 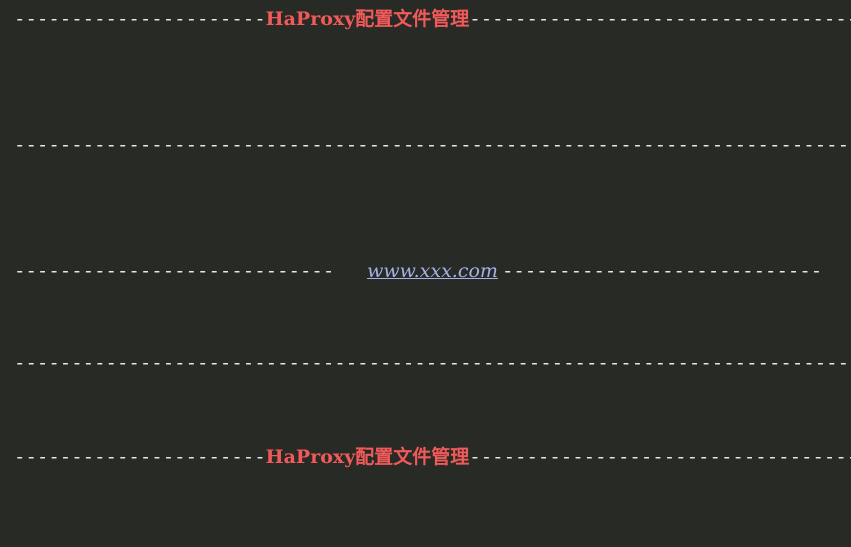 What do you see at coordinates (425, 426) in the screenshot?
I see `success-message-row: 删除成功！` at bounding box center [425, 426].